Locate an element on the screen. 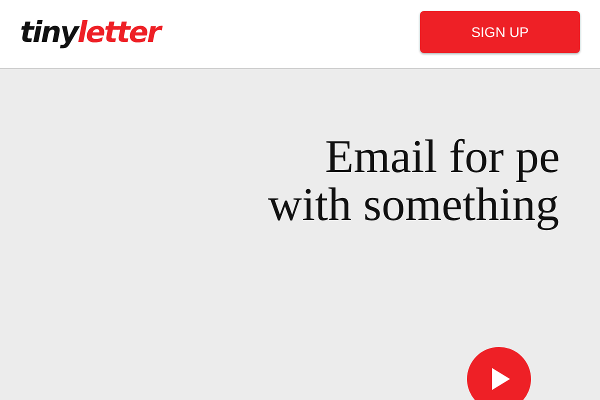  play-button is located at coordinates (499, 373).